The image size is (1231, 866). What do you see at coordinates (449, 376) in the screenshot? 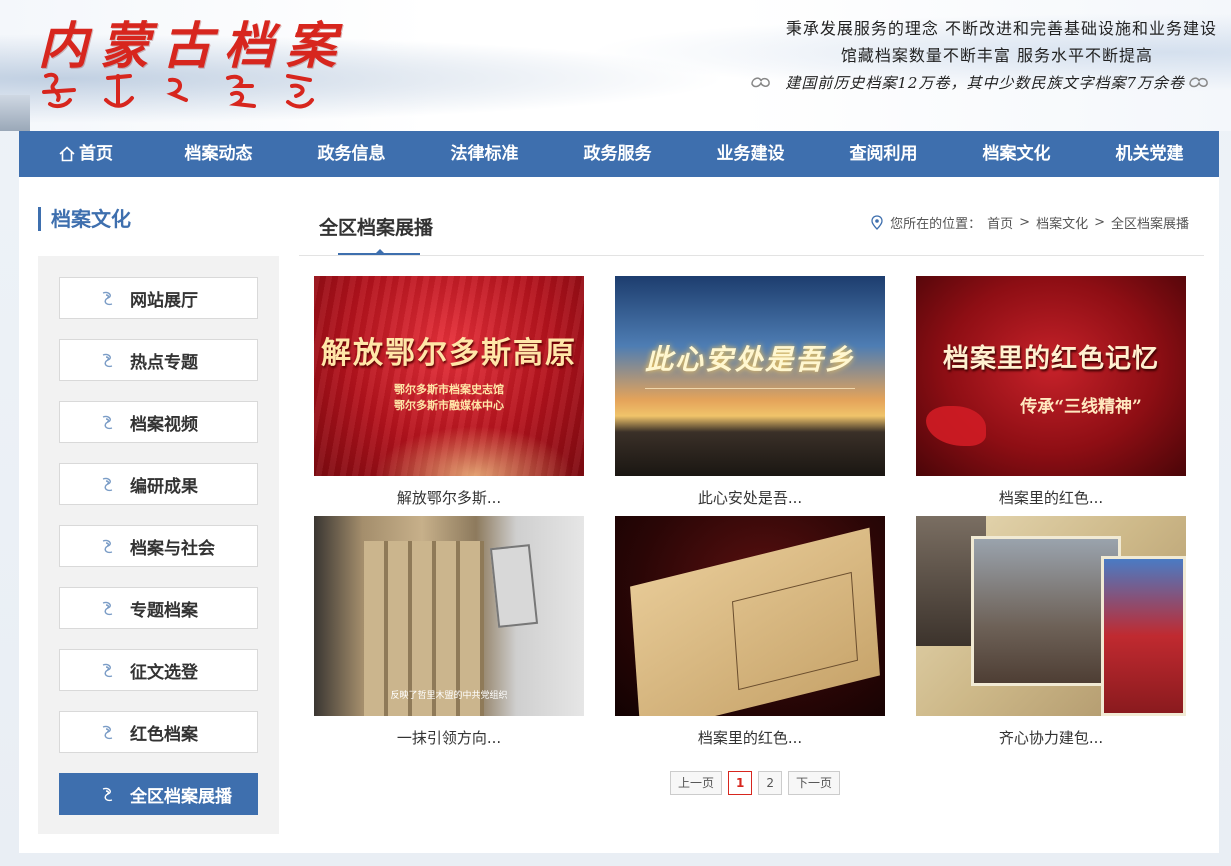
I see `video-thumbnail: 解放鄂尔多斯高原 鄂尔多斯市档案史志馆 鄂尔多斯市融媒体中心` at bounding box center [449, 376].